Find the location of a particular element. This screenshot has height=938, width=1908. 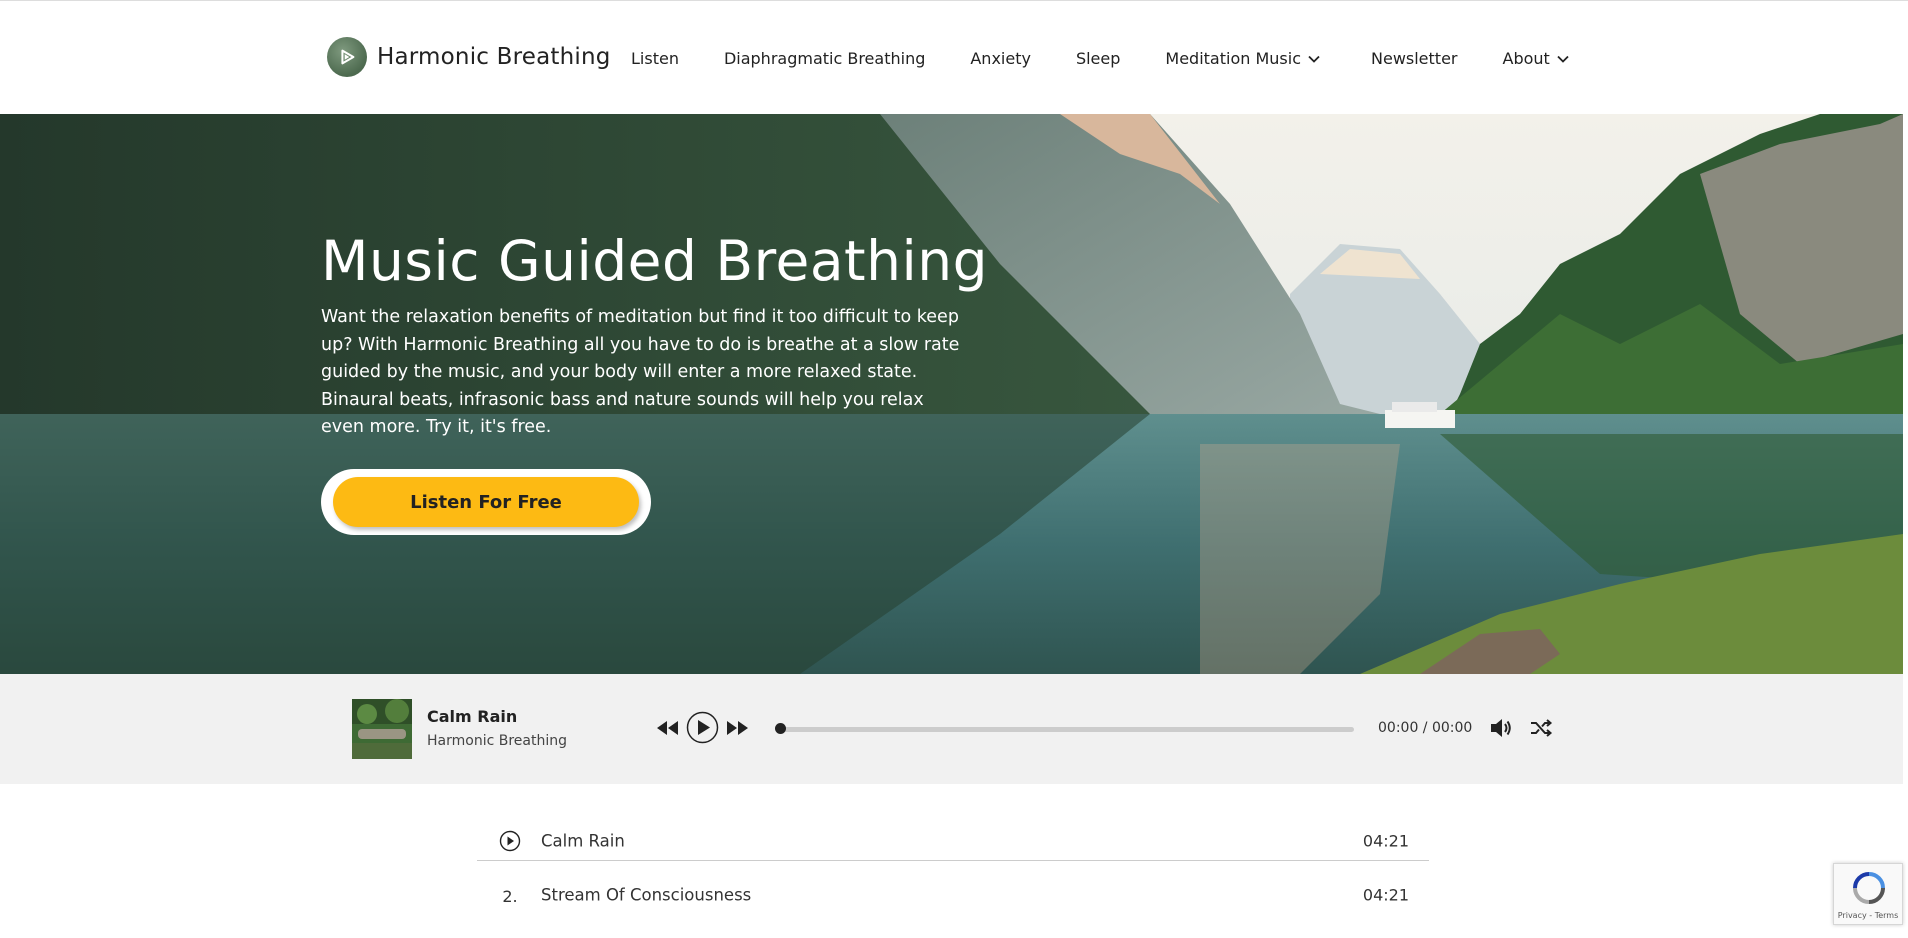

recaptcha-icon is located at coordinates (1869, 888).